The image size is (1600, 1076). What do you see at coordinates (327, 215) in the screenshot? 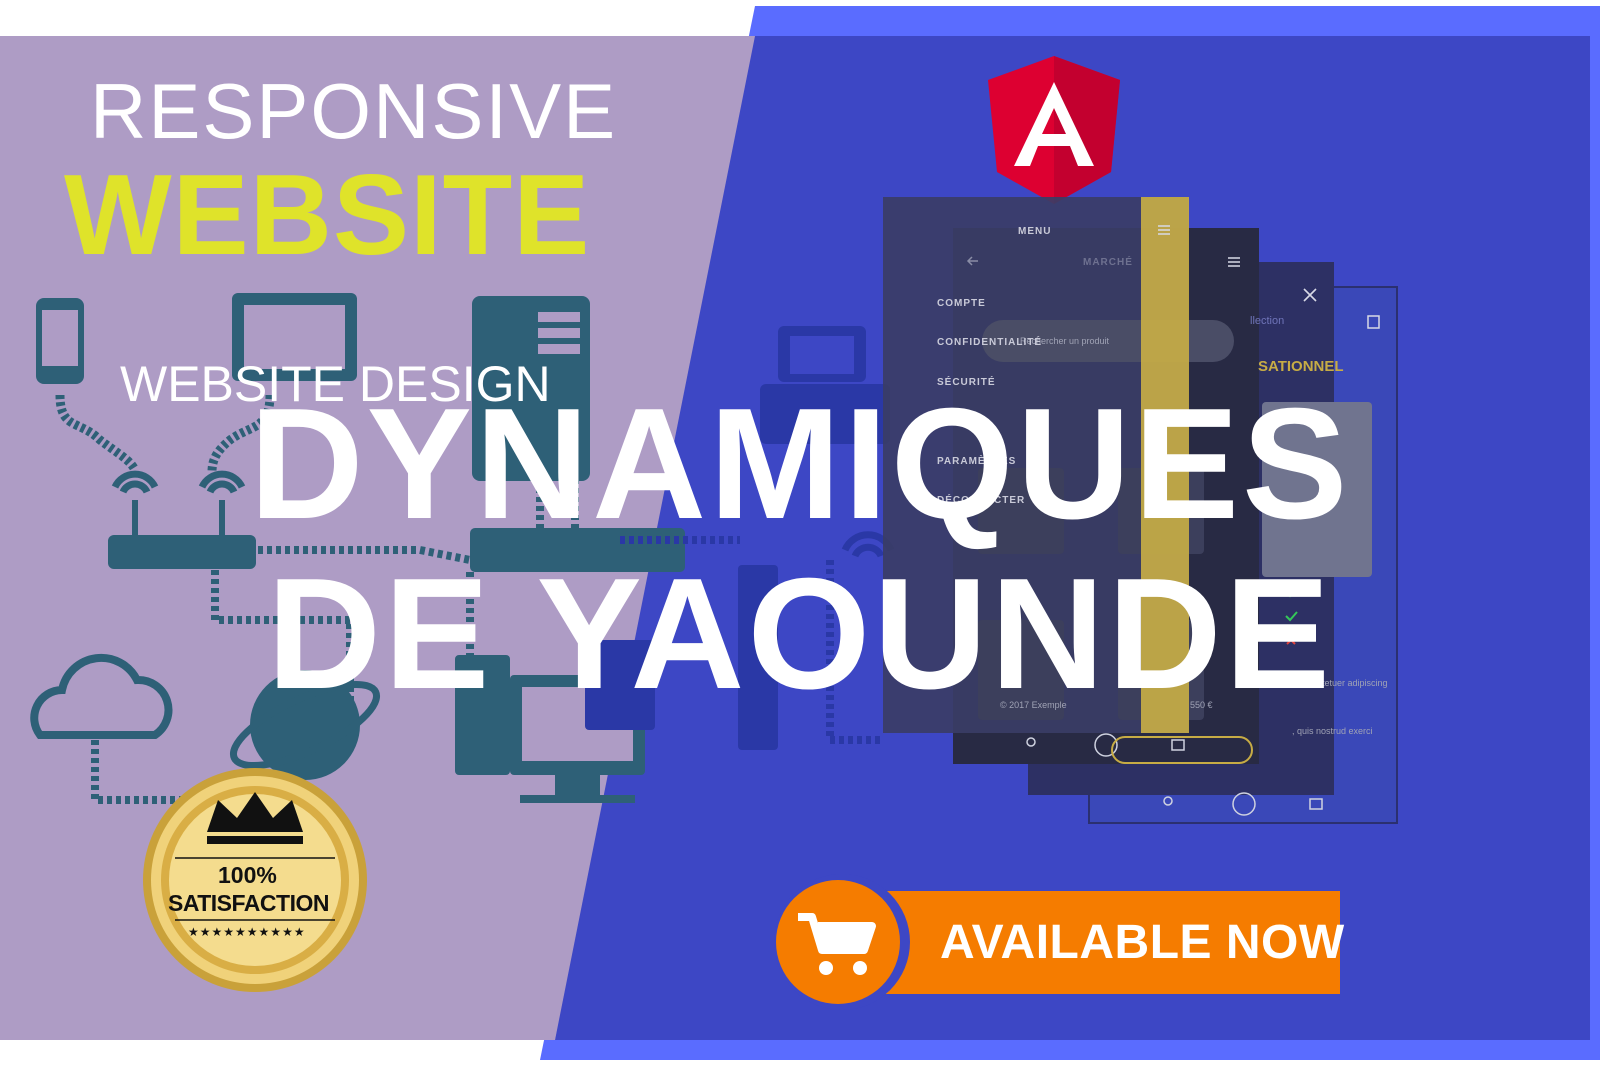
I see `website-heading: WEBSITE` at bounding box center [327, 215].